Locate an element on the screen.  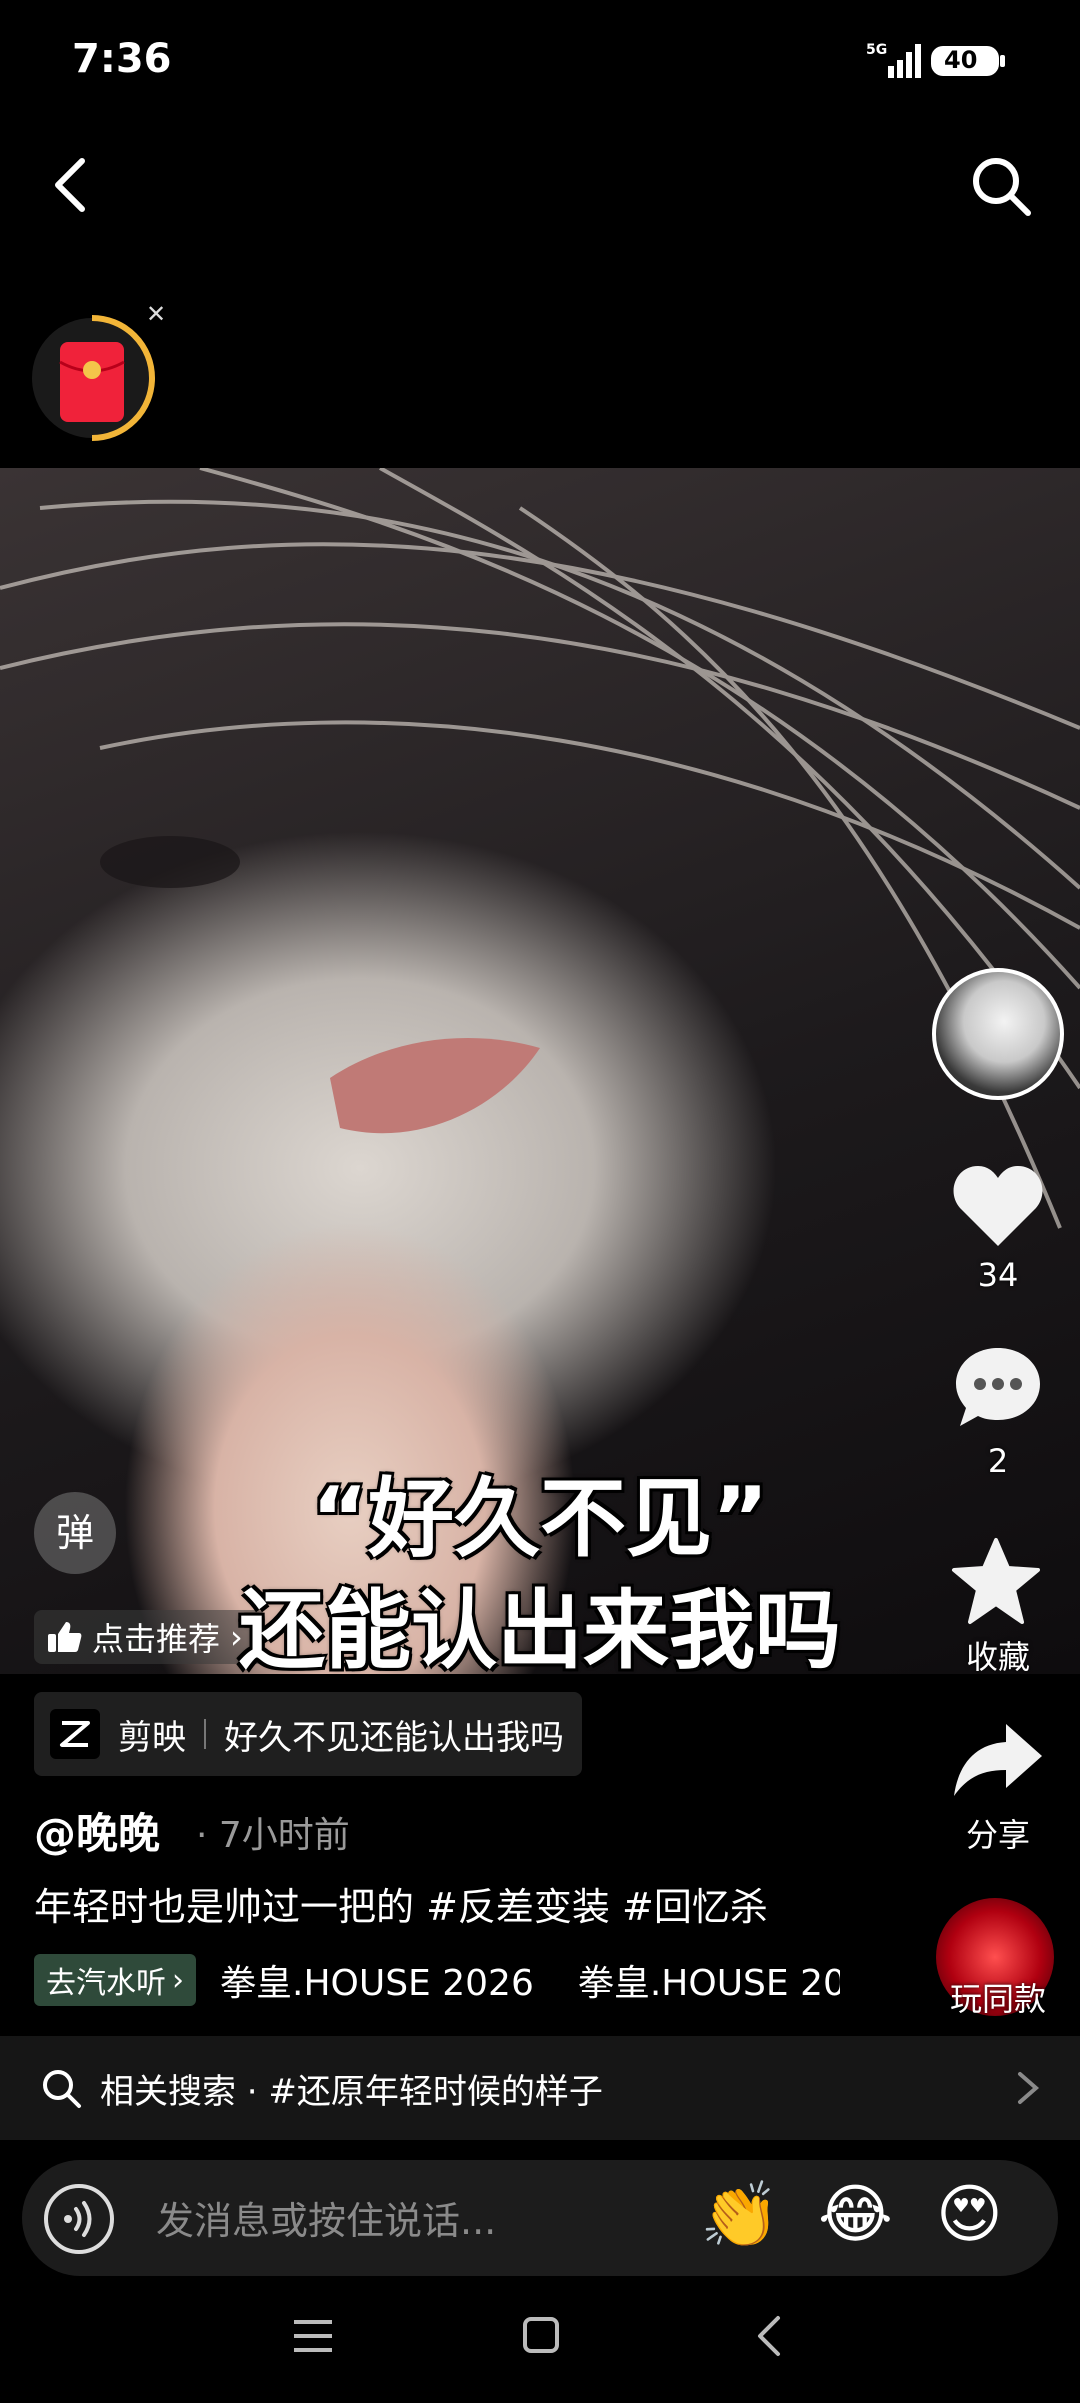
capcut-template-chip: 剪映 好久不见还能认出我吗 is located at coordinates (308, 1734).